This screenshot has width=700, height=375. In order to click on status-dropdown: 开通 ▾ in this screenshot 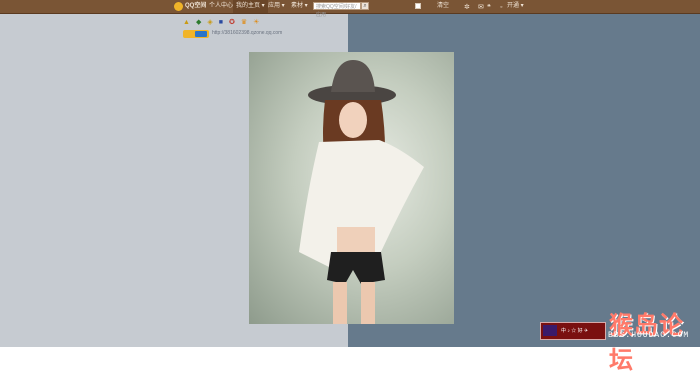, I will do `click(515, 6)`.